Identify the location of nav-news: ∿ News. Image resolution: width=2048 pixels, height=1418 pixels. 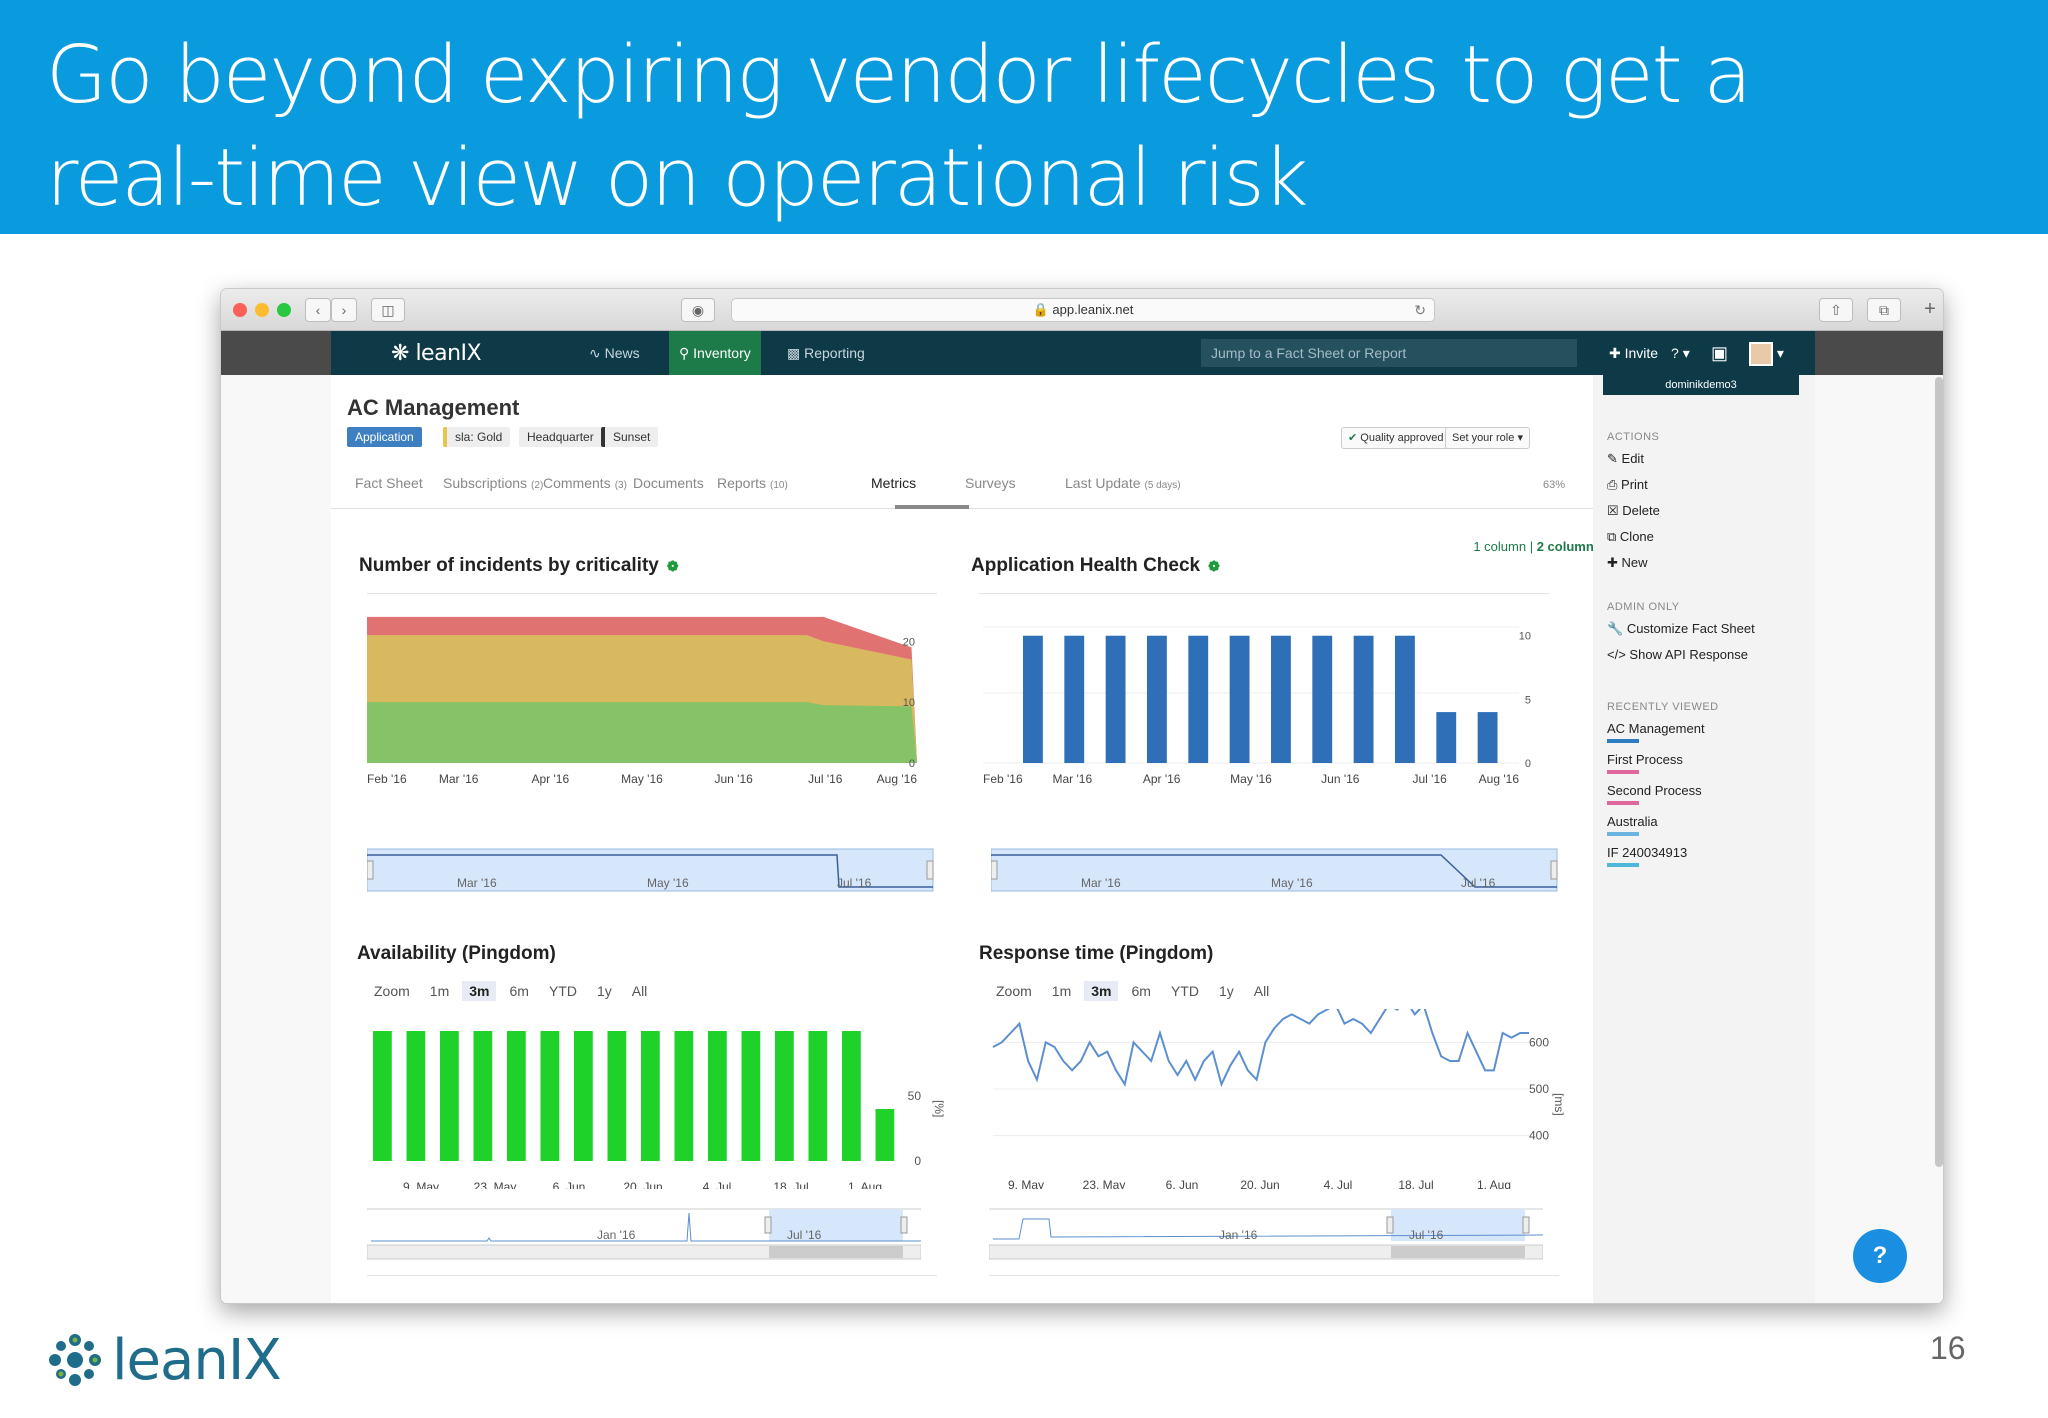
(614, 353).